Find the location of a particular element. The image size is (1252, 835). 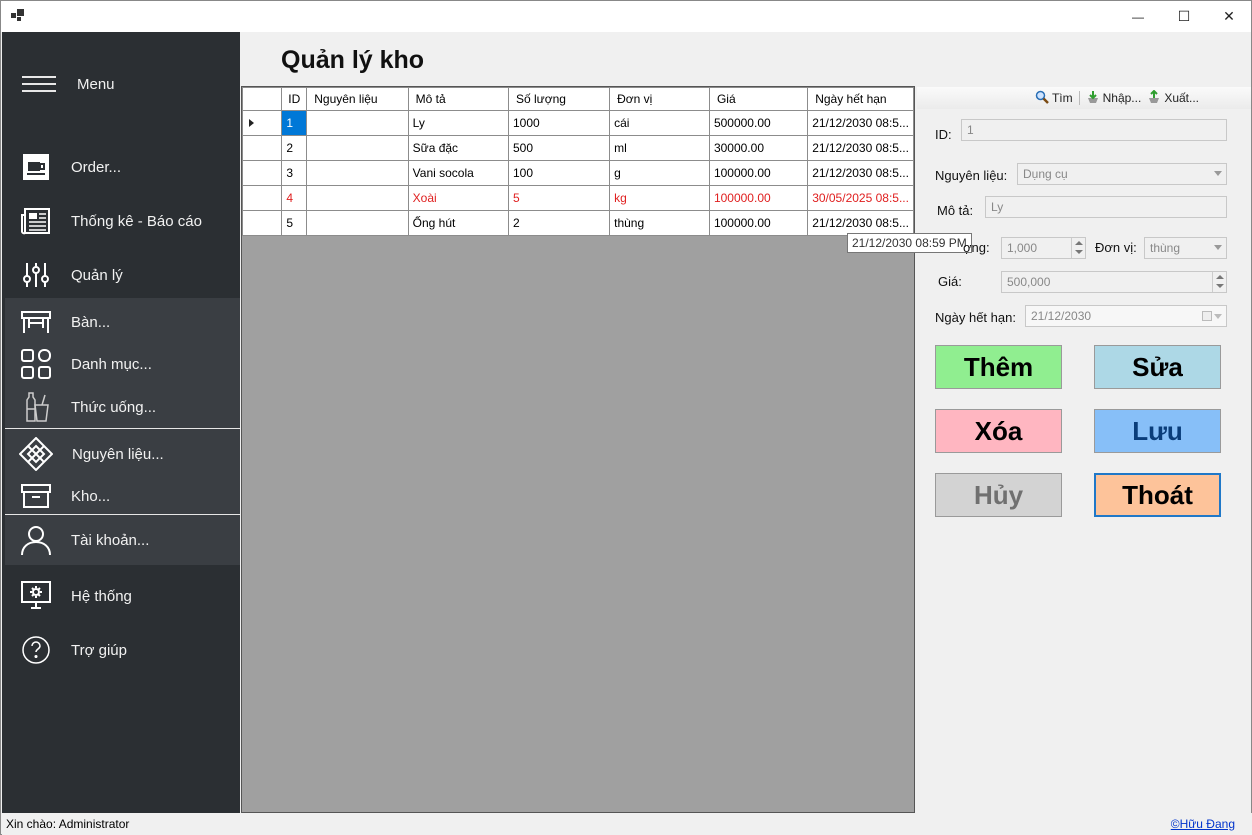

cancel-button: Hủy is located at coordinates (998, 495).